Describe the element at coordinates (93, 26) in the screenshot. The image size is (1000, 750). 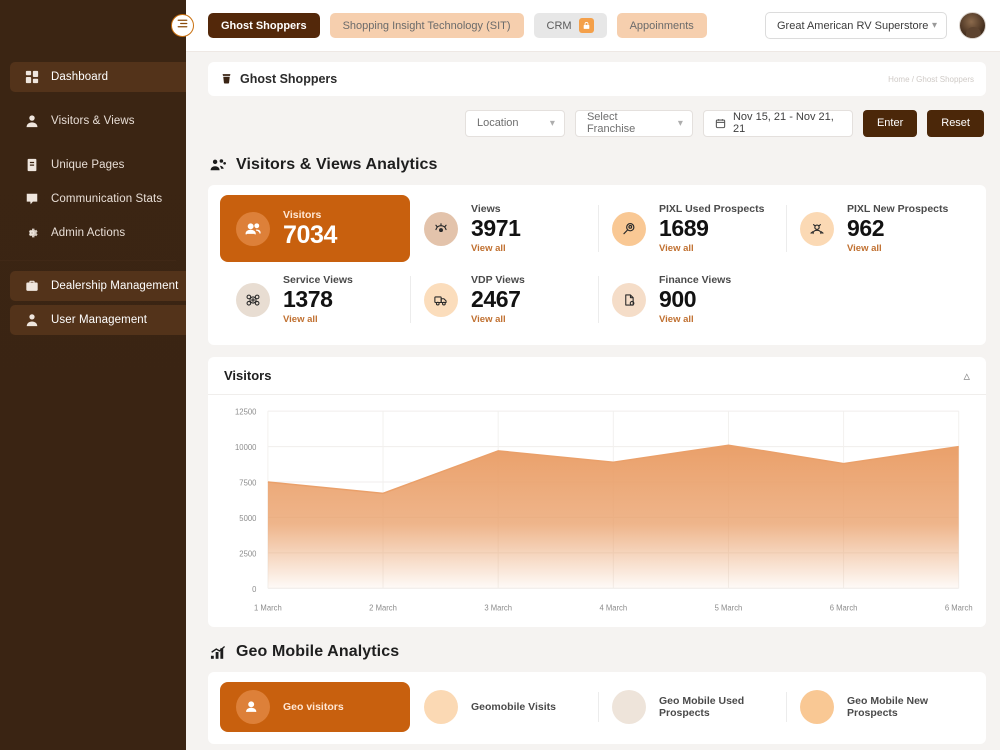
I see `sidebar-header` at that location.